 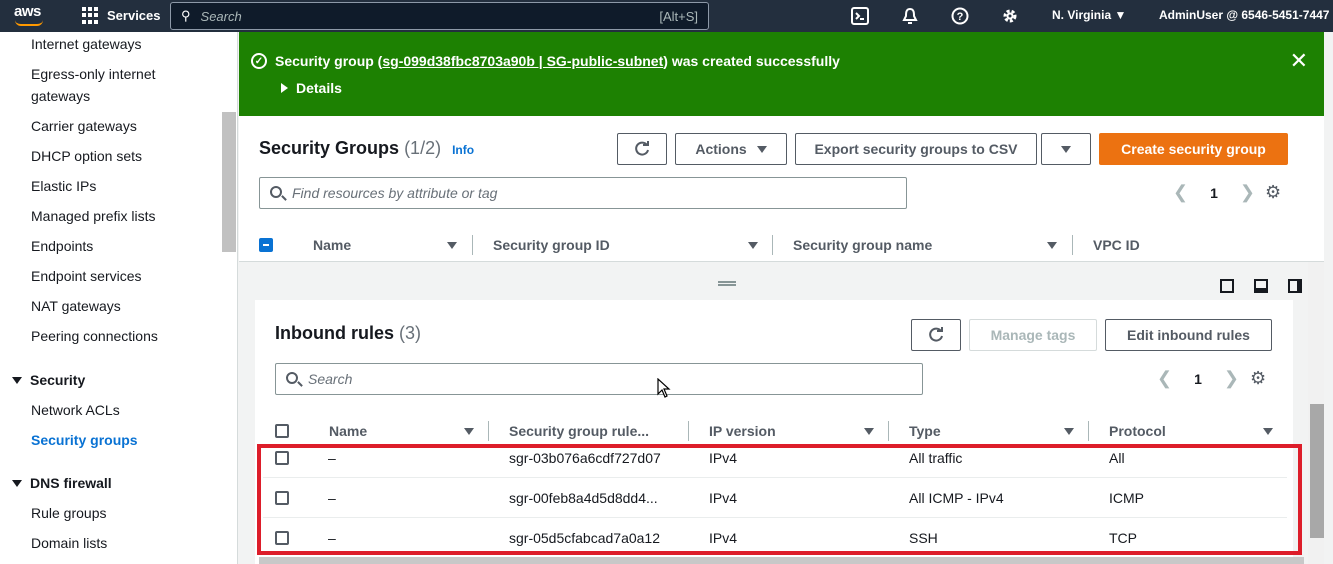 I want to click on column-header-security-group-name: Security group name, so click(x=862, y=245).